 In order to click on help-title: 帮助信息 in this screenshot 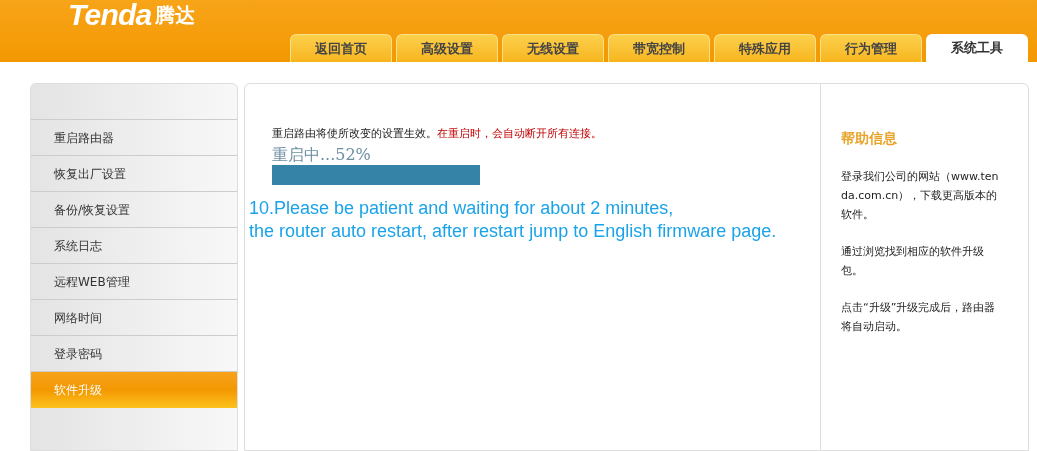, I will do `click(869, 138)`.